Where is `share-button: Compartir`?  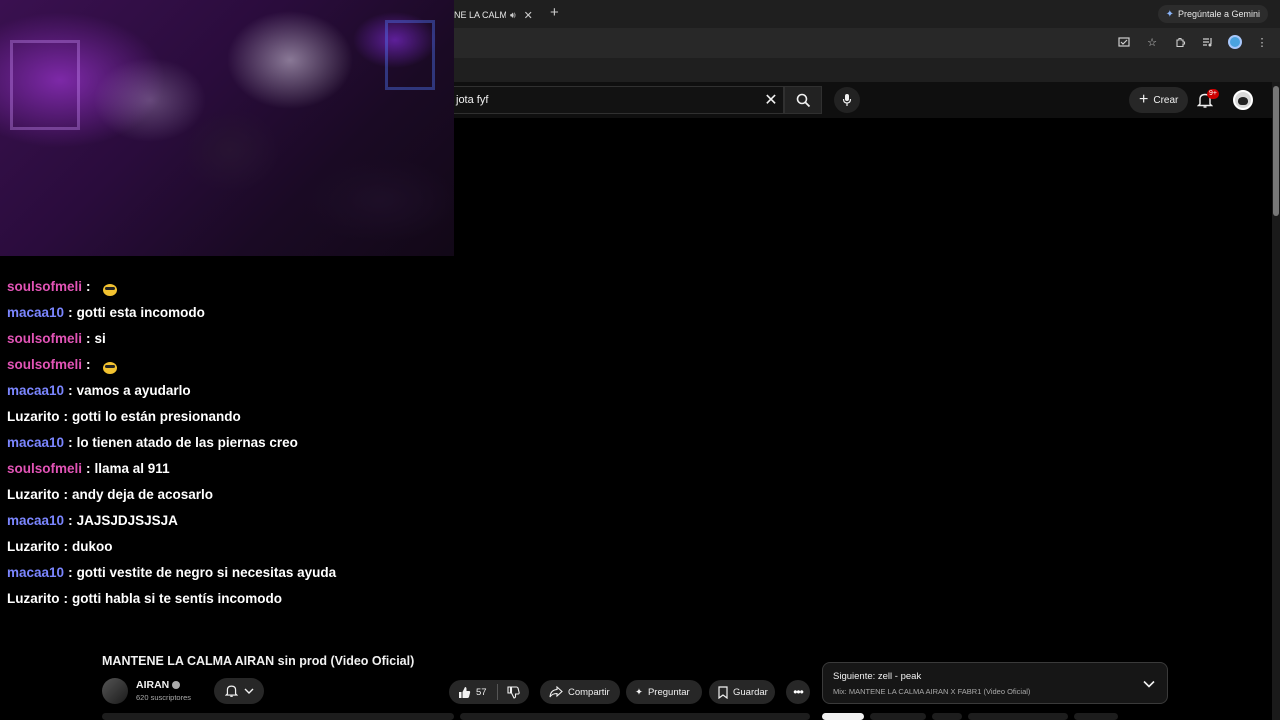 share-button: Compartir is located at coordinates (580, 692).